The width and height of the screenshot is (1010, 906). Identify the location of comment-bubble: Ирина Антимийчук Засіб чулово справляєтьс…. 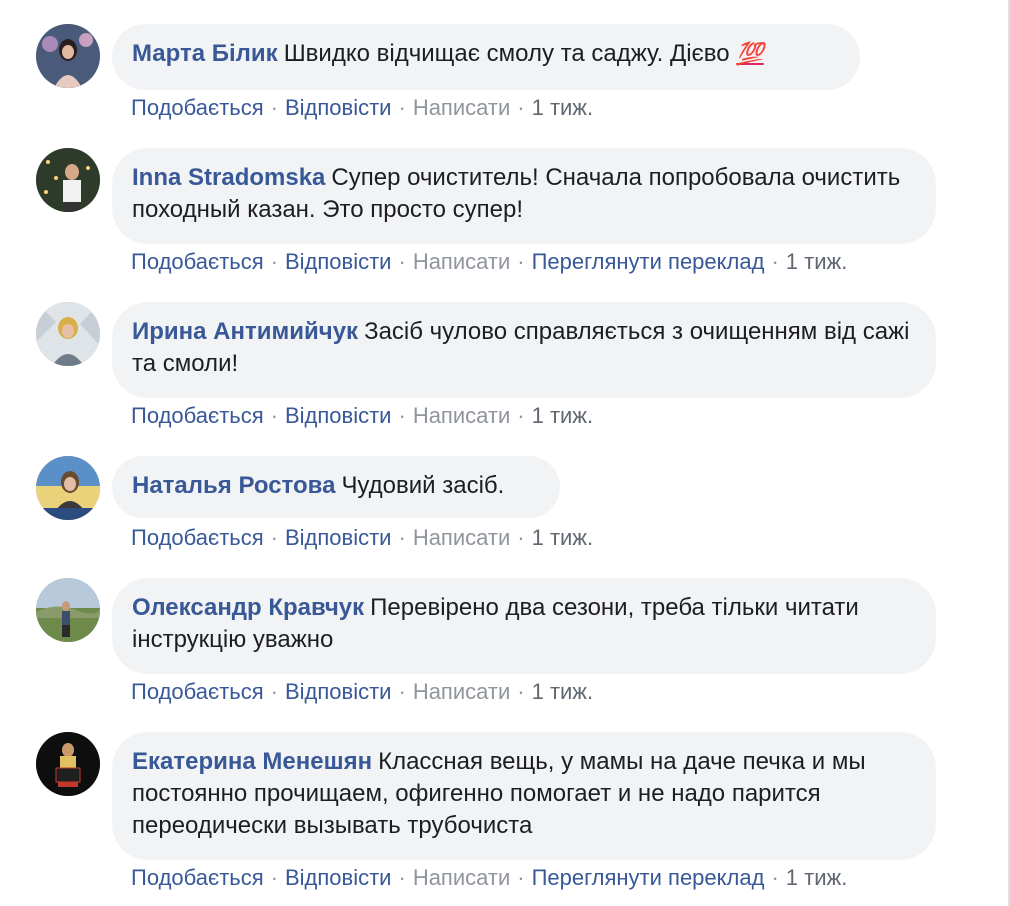
(524, 350).